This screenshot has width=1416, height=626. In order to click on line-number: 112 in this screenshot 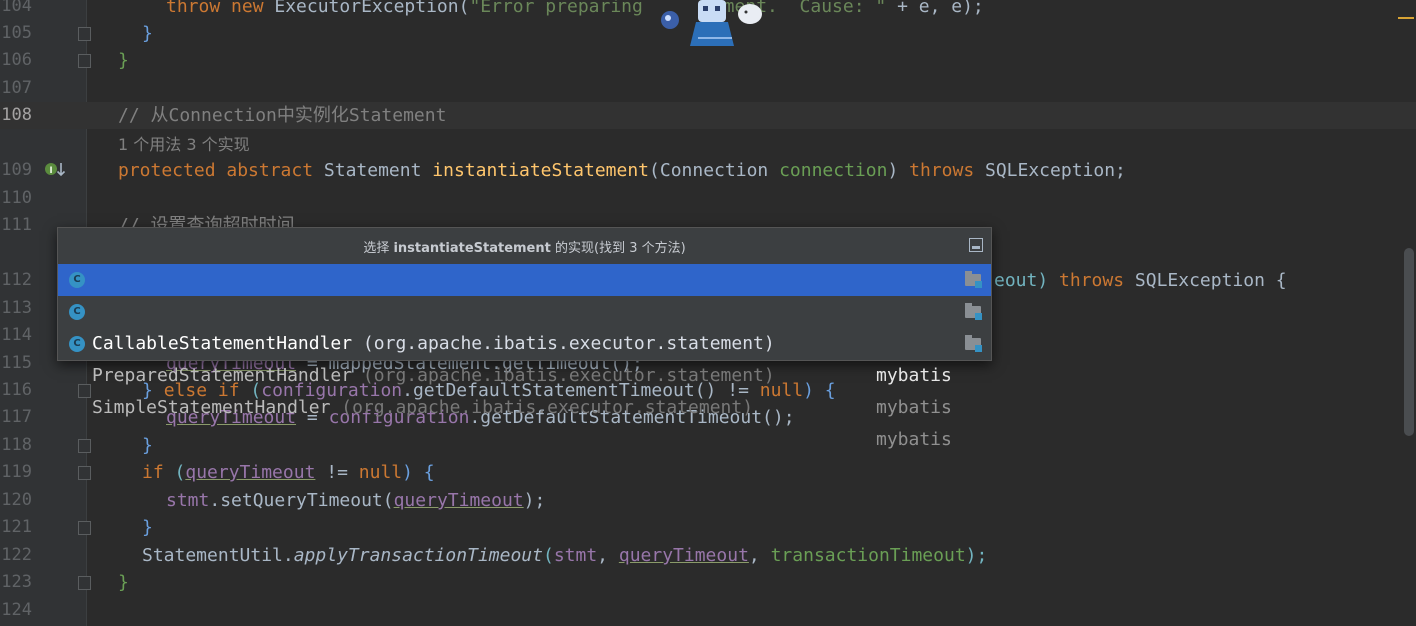, I will do `click(16, 280)`.